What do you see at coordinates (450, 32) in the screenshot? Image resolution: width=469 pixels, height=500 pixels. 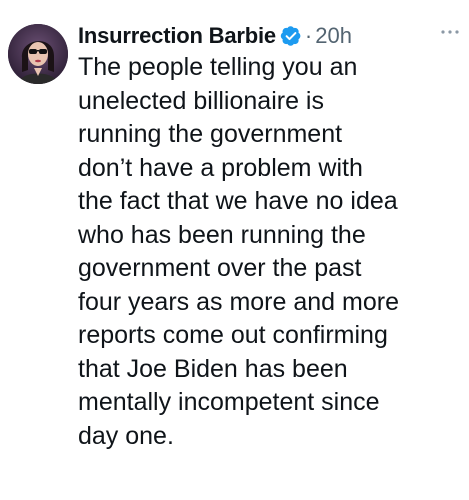 I see `more-options-icon` at bounding box center [450, 32].